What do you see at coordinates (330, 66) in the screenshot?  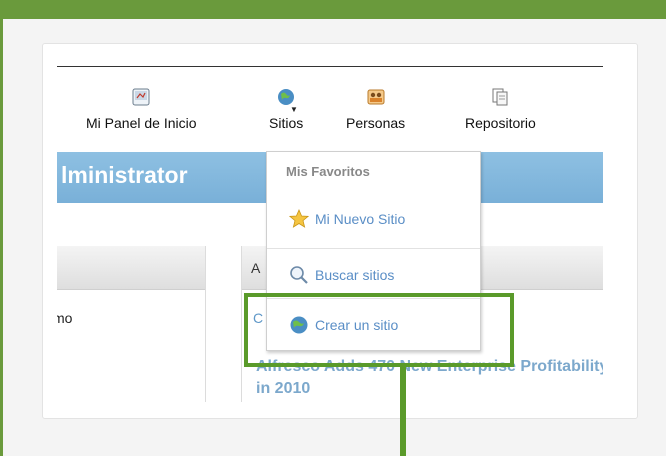 I see `header-rule` at bounding box center [330, 66].